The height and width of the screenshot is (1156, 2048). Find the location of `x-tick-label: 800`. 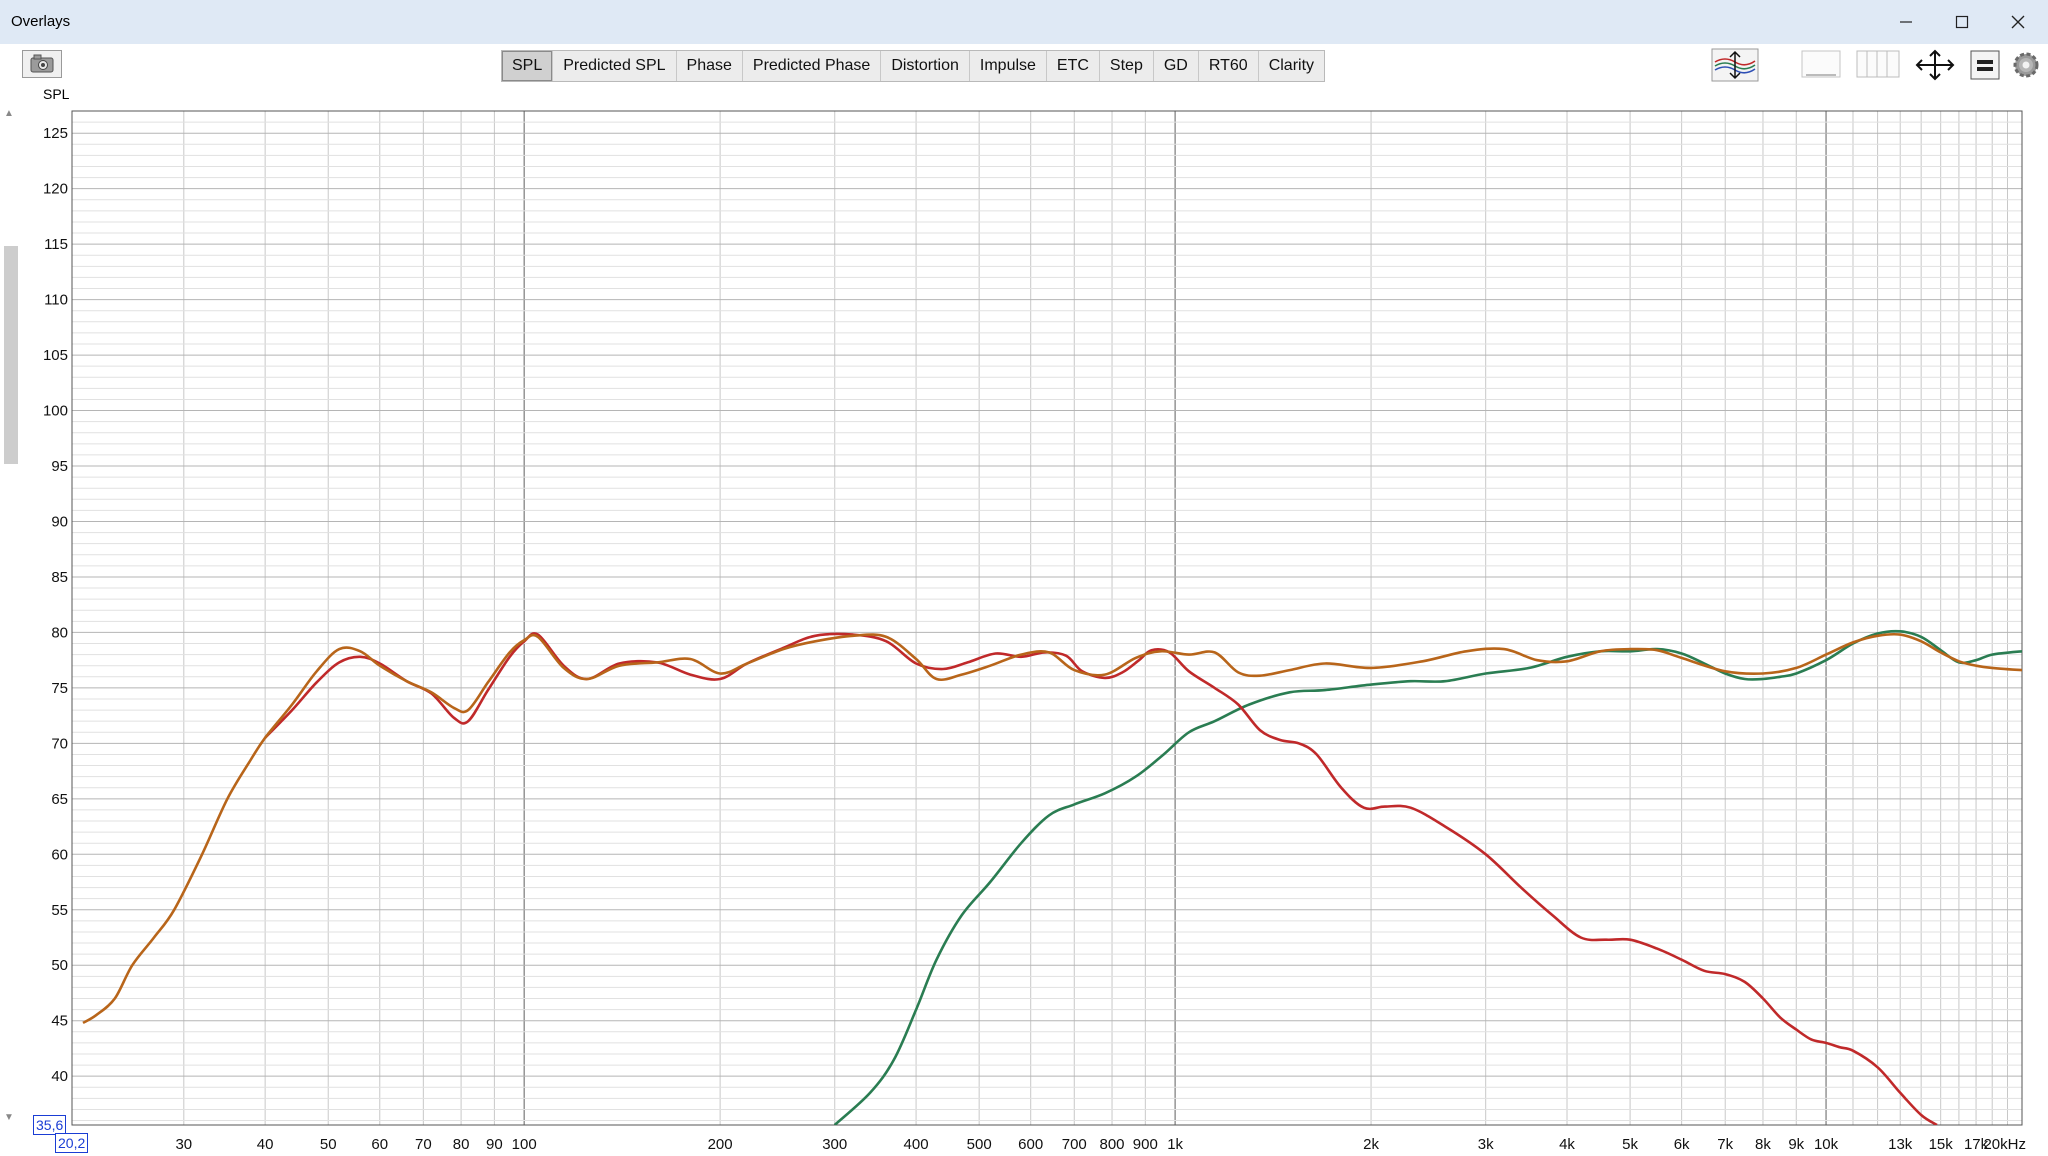

x-tick-label: 800 is located at coordinates (1112, 1144).